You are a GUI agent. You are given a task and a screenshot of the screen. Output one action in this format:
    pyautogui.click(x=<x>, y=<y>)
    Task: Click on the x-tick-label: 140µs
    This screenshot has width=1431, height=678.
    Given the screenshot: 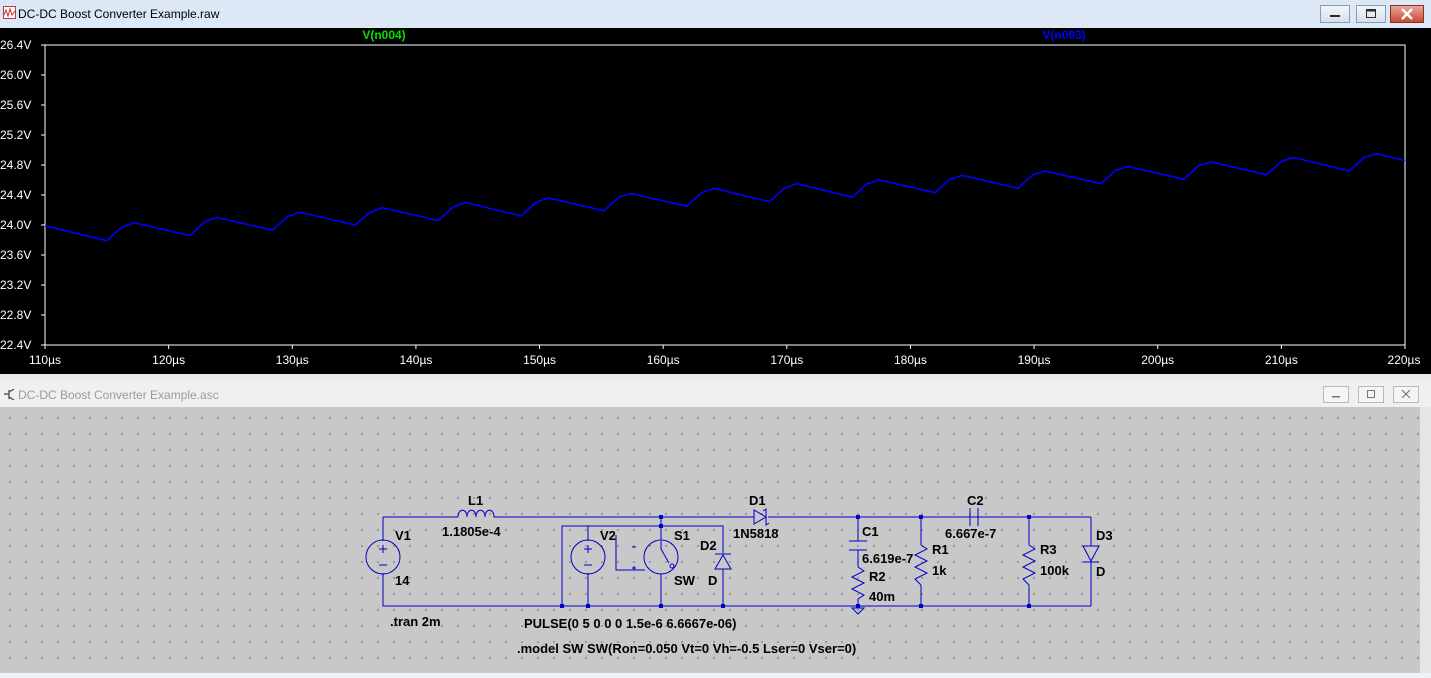 What is the action you would take?
    pyautogui.click(x=415, y=360)
    